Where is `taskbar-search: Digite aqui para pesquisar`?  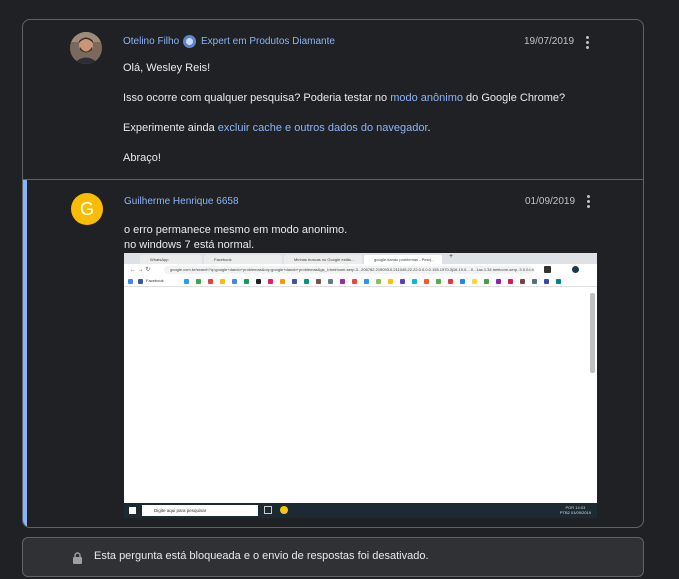 taskbar-search: Digite aqui para pesquisar is located at coordinates (200, 510).